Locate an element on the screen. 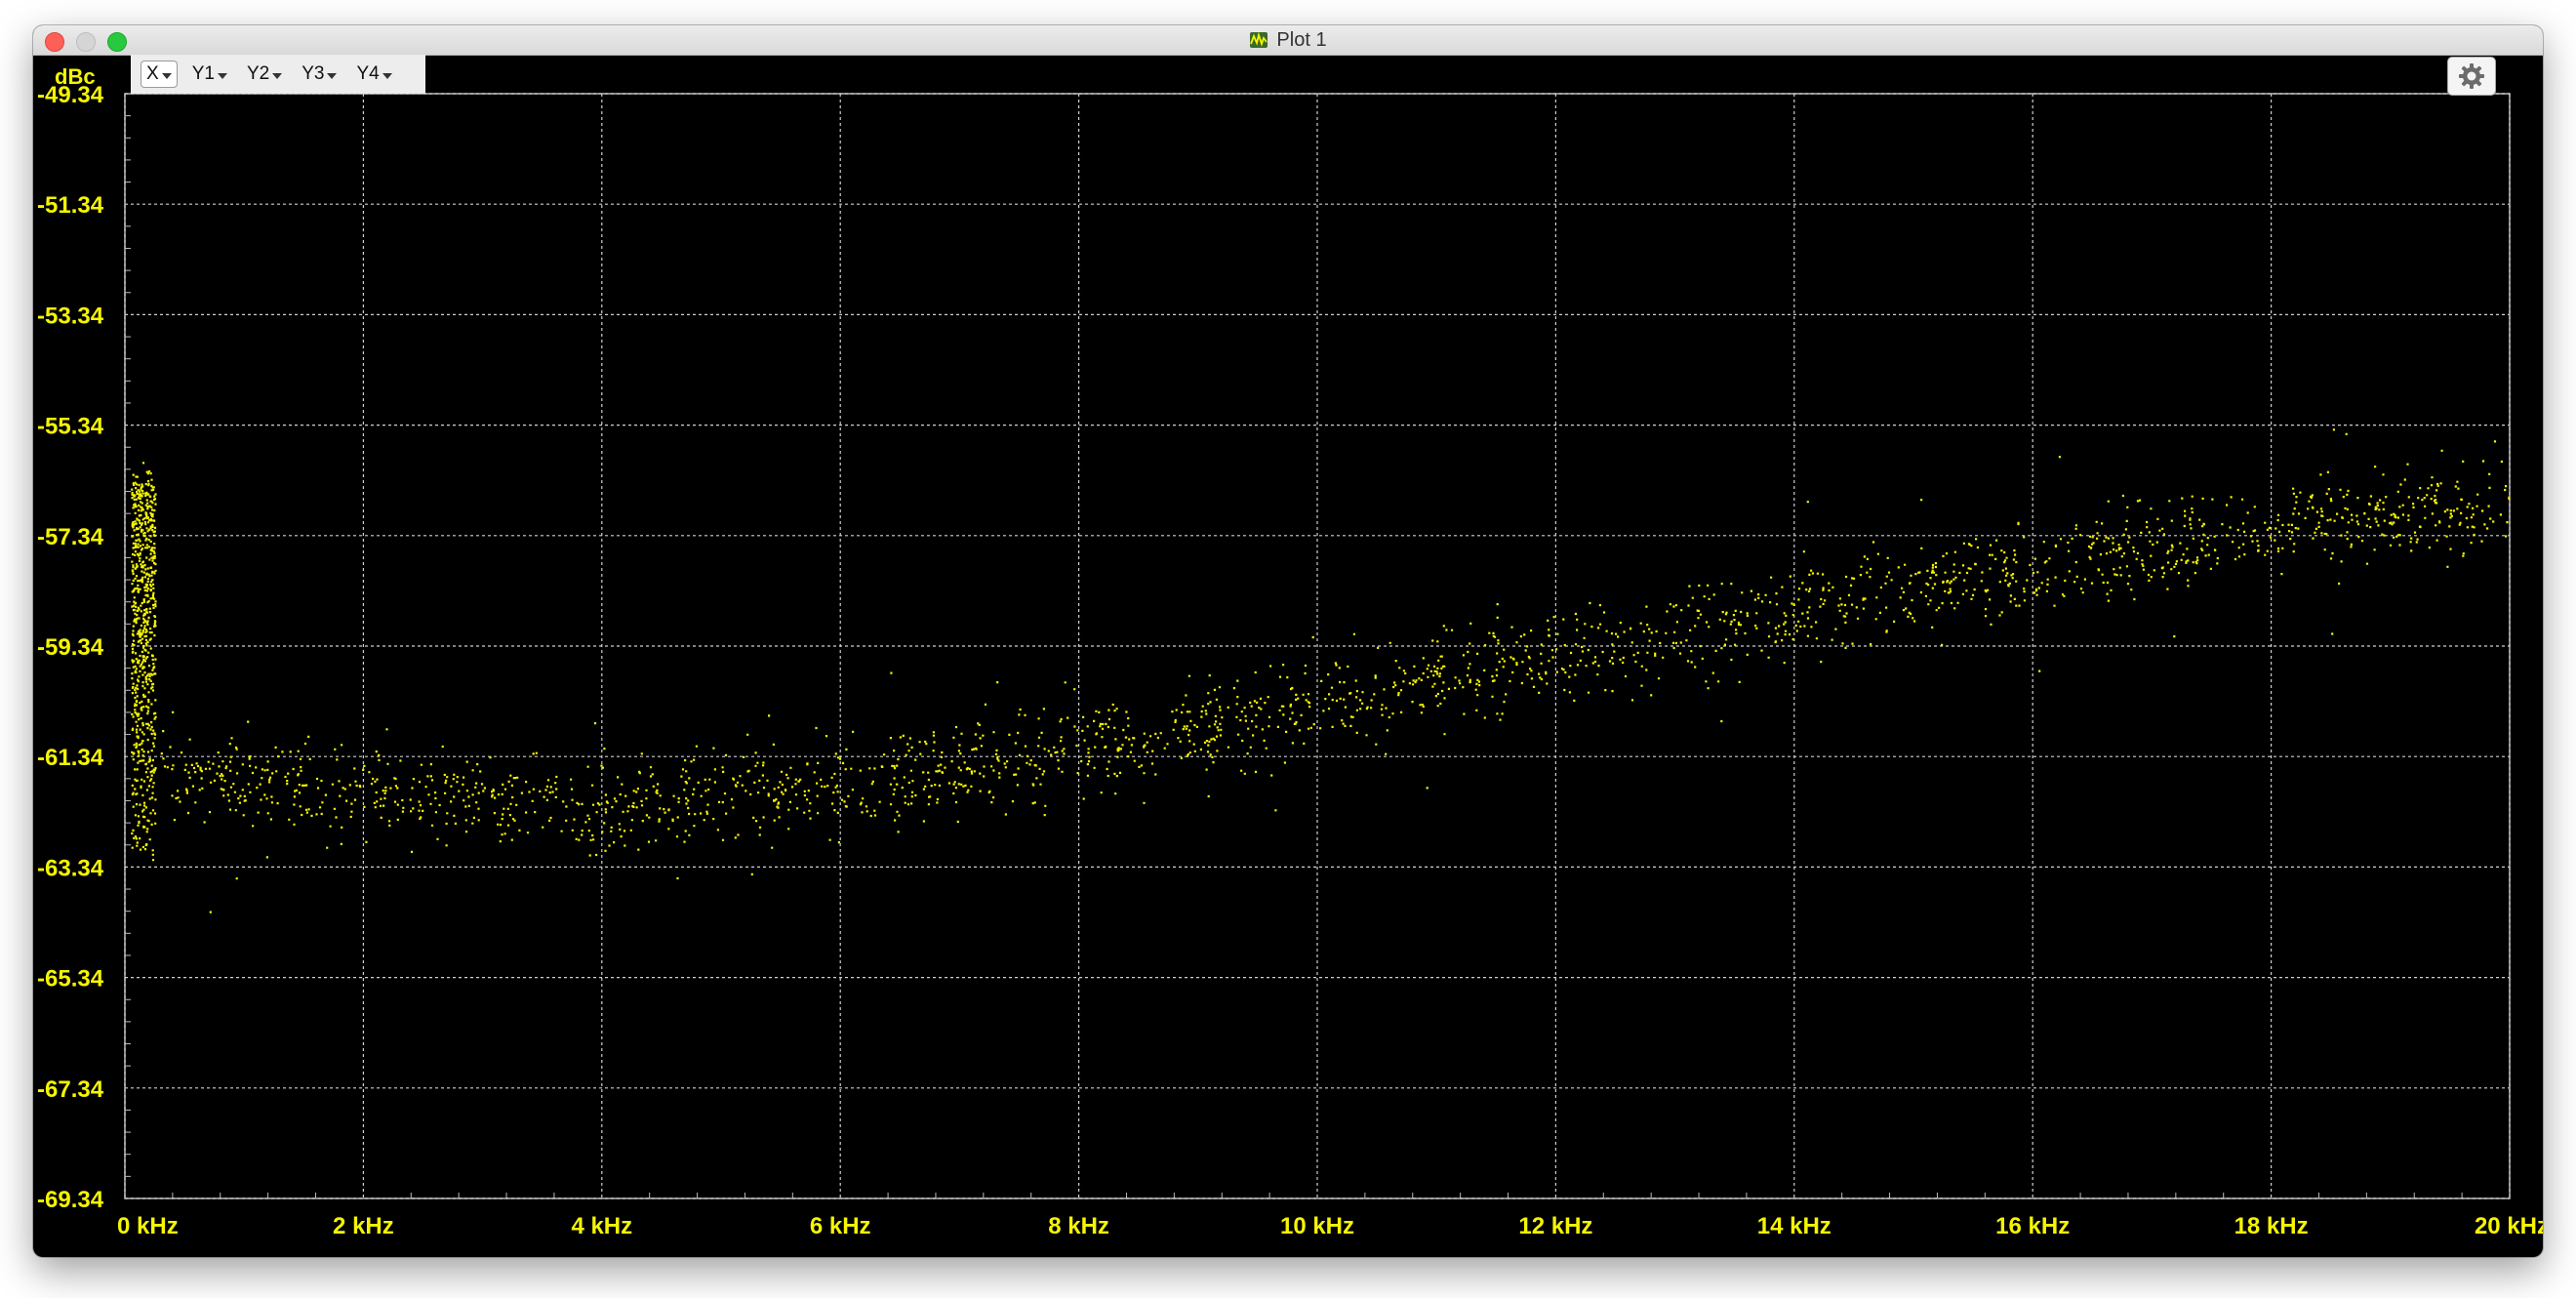 The width and height of the screenshot is (2576, 1298). axis-button-x: X is located at coordinates (159, 74).